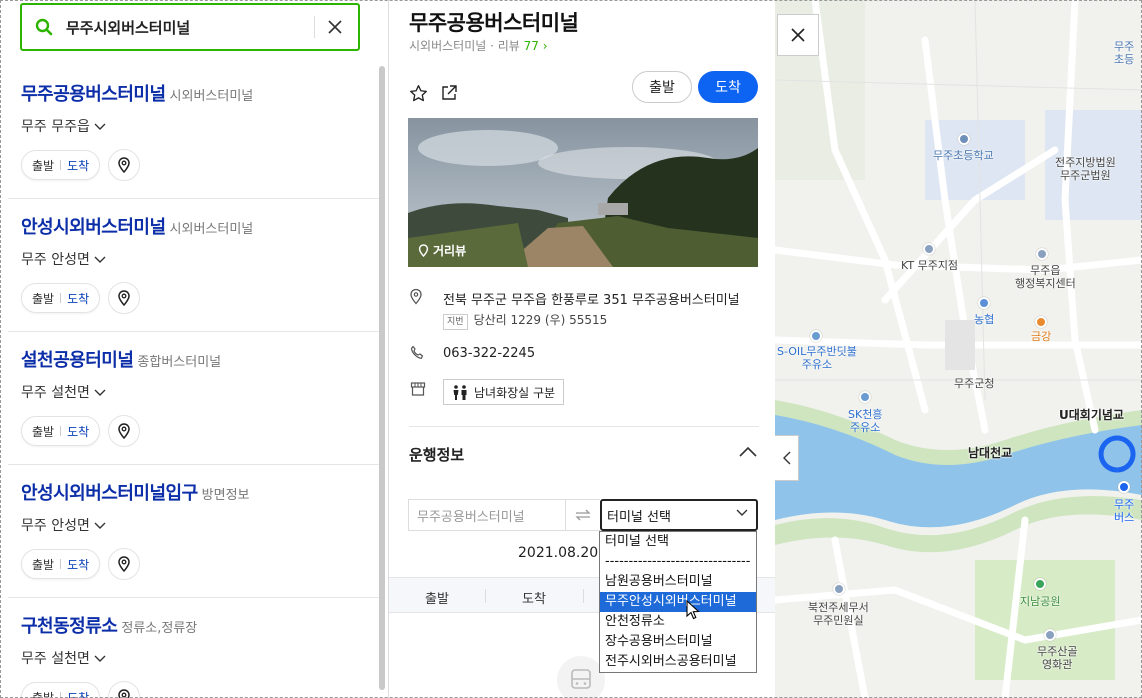  Describe the element at coordinates (487, 515) in the screenshot. I see `from-terminal-field: 무주공용버스터미널` at that location.